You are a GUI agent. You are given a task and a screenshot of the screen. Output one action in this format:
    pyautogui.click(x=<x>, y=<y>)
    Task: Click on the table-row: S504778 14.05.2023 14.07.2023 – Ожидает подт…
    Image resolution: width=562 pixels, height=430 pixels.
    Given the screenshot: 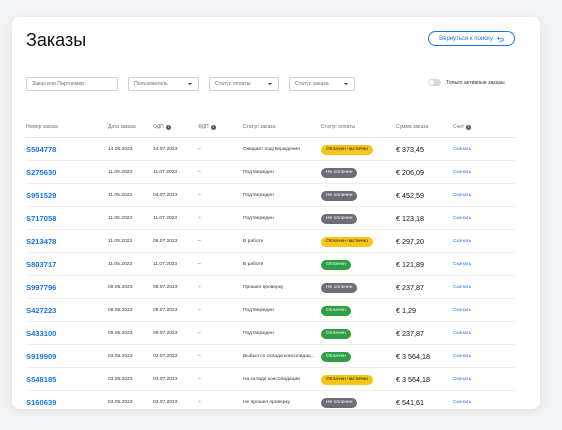 What is the action you would take?
    pyautogui.click(x=276, y=149)
    